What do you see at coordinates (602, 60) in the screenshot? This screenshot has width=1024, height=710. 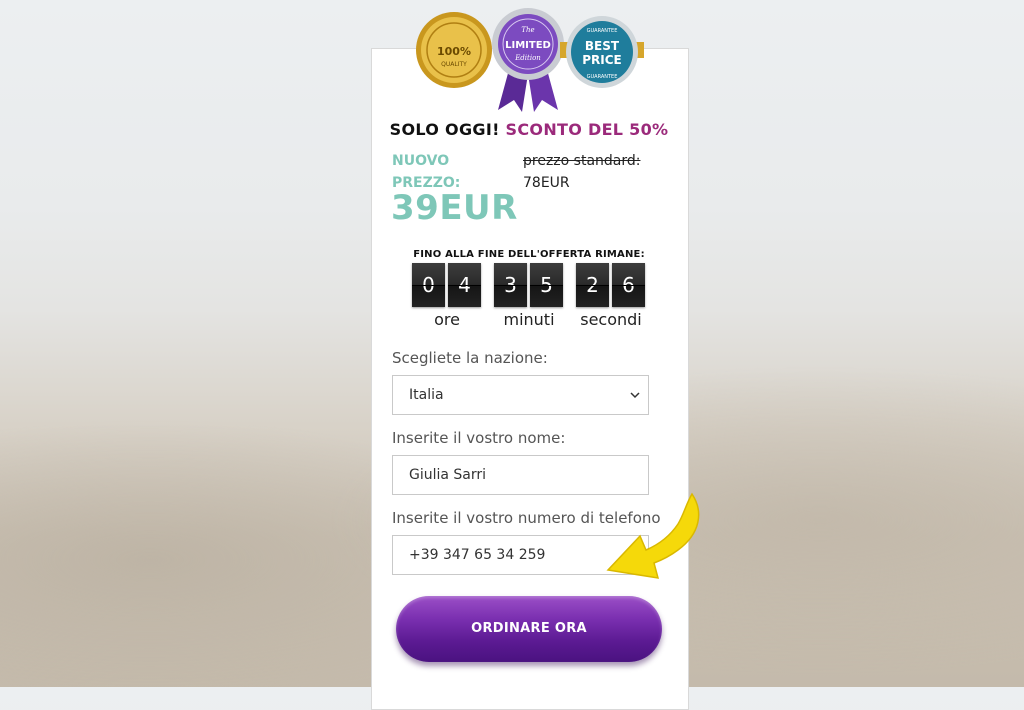 I see `svg-text: PRICE` at bounding box center [602, 60].